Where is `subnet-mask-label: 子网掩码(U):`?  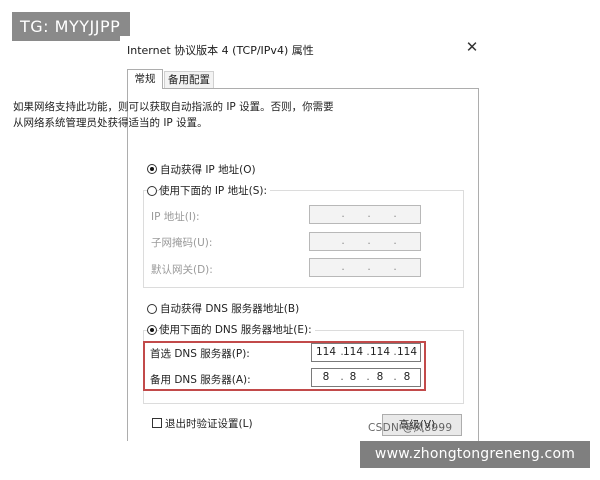
subnet-mask-label: 子网掩码(U): is located at coordinates (182, 243).